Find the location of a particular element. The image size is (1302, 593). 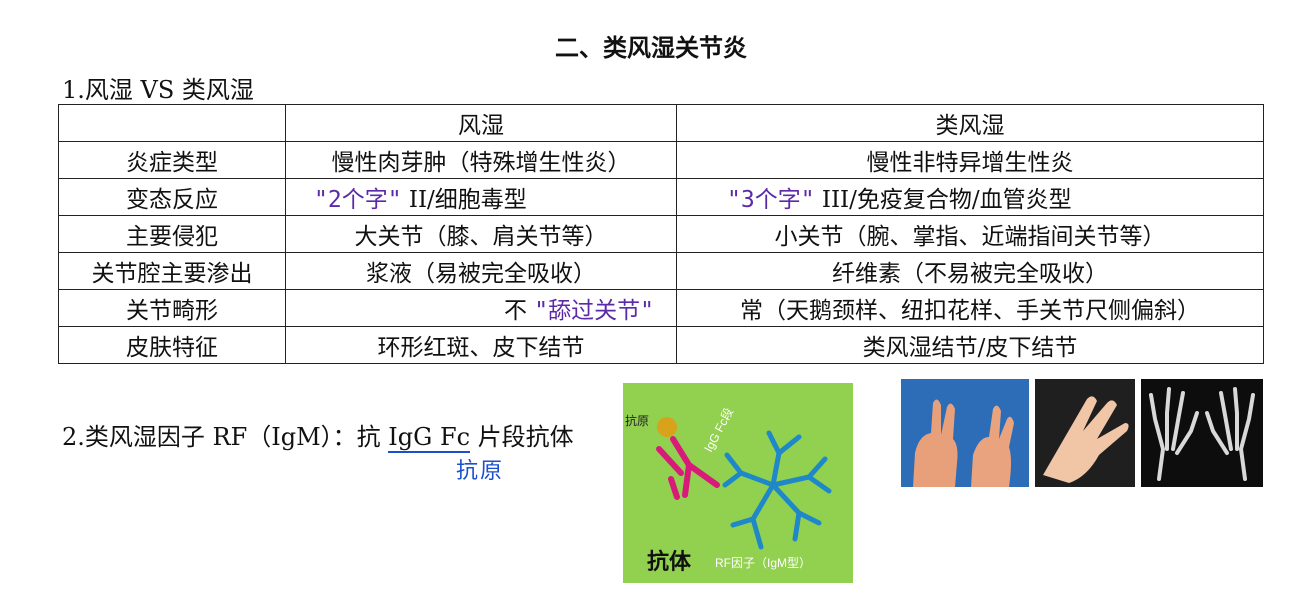

ra-cell: "3个字" III/免疫复合物/血管炎型 is located at coordinates (970, 197).